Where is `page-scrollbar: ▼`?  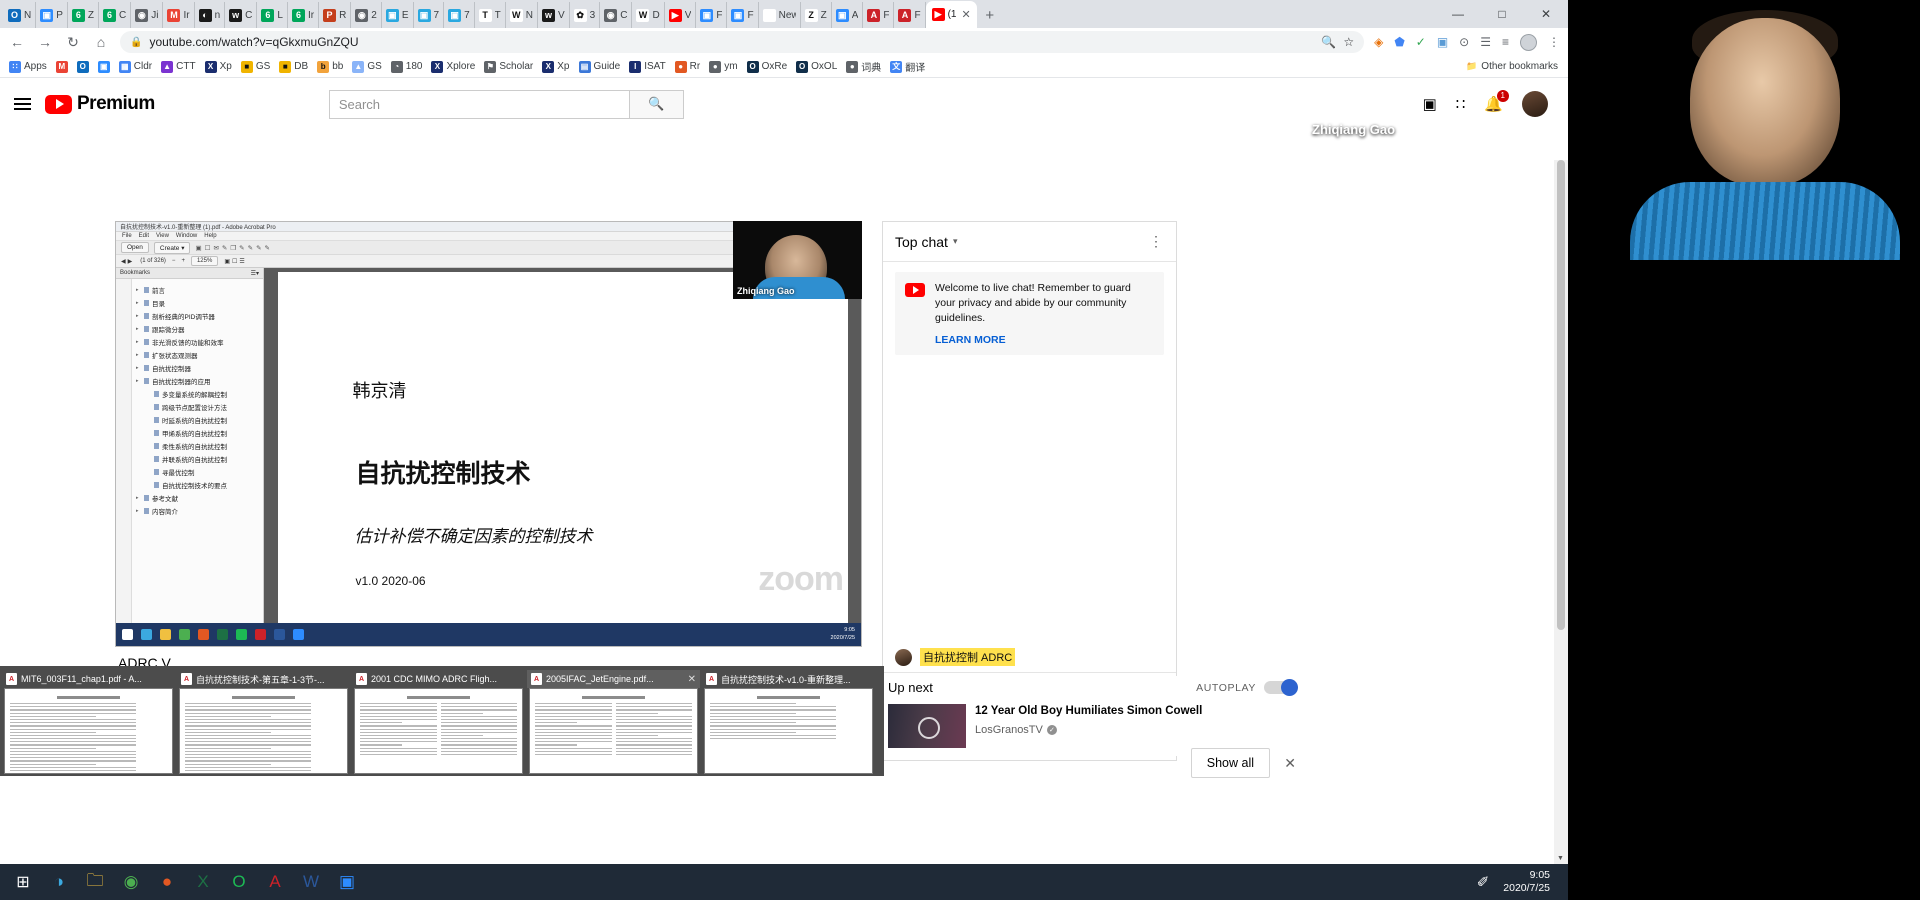
page-scrollbar: ▼ is located at coordinates (1561, 512).